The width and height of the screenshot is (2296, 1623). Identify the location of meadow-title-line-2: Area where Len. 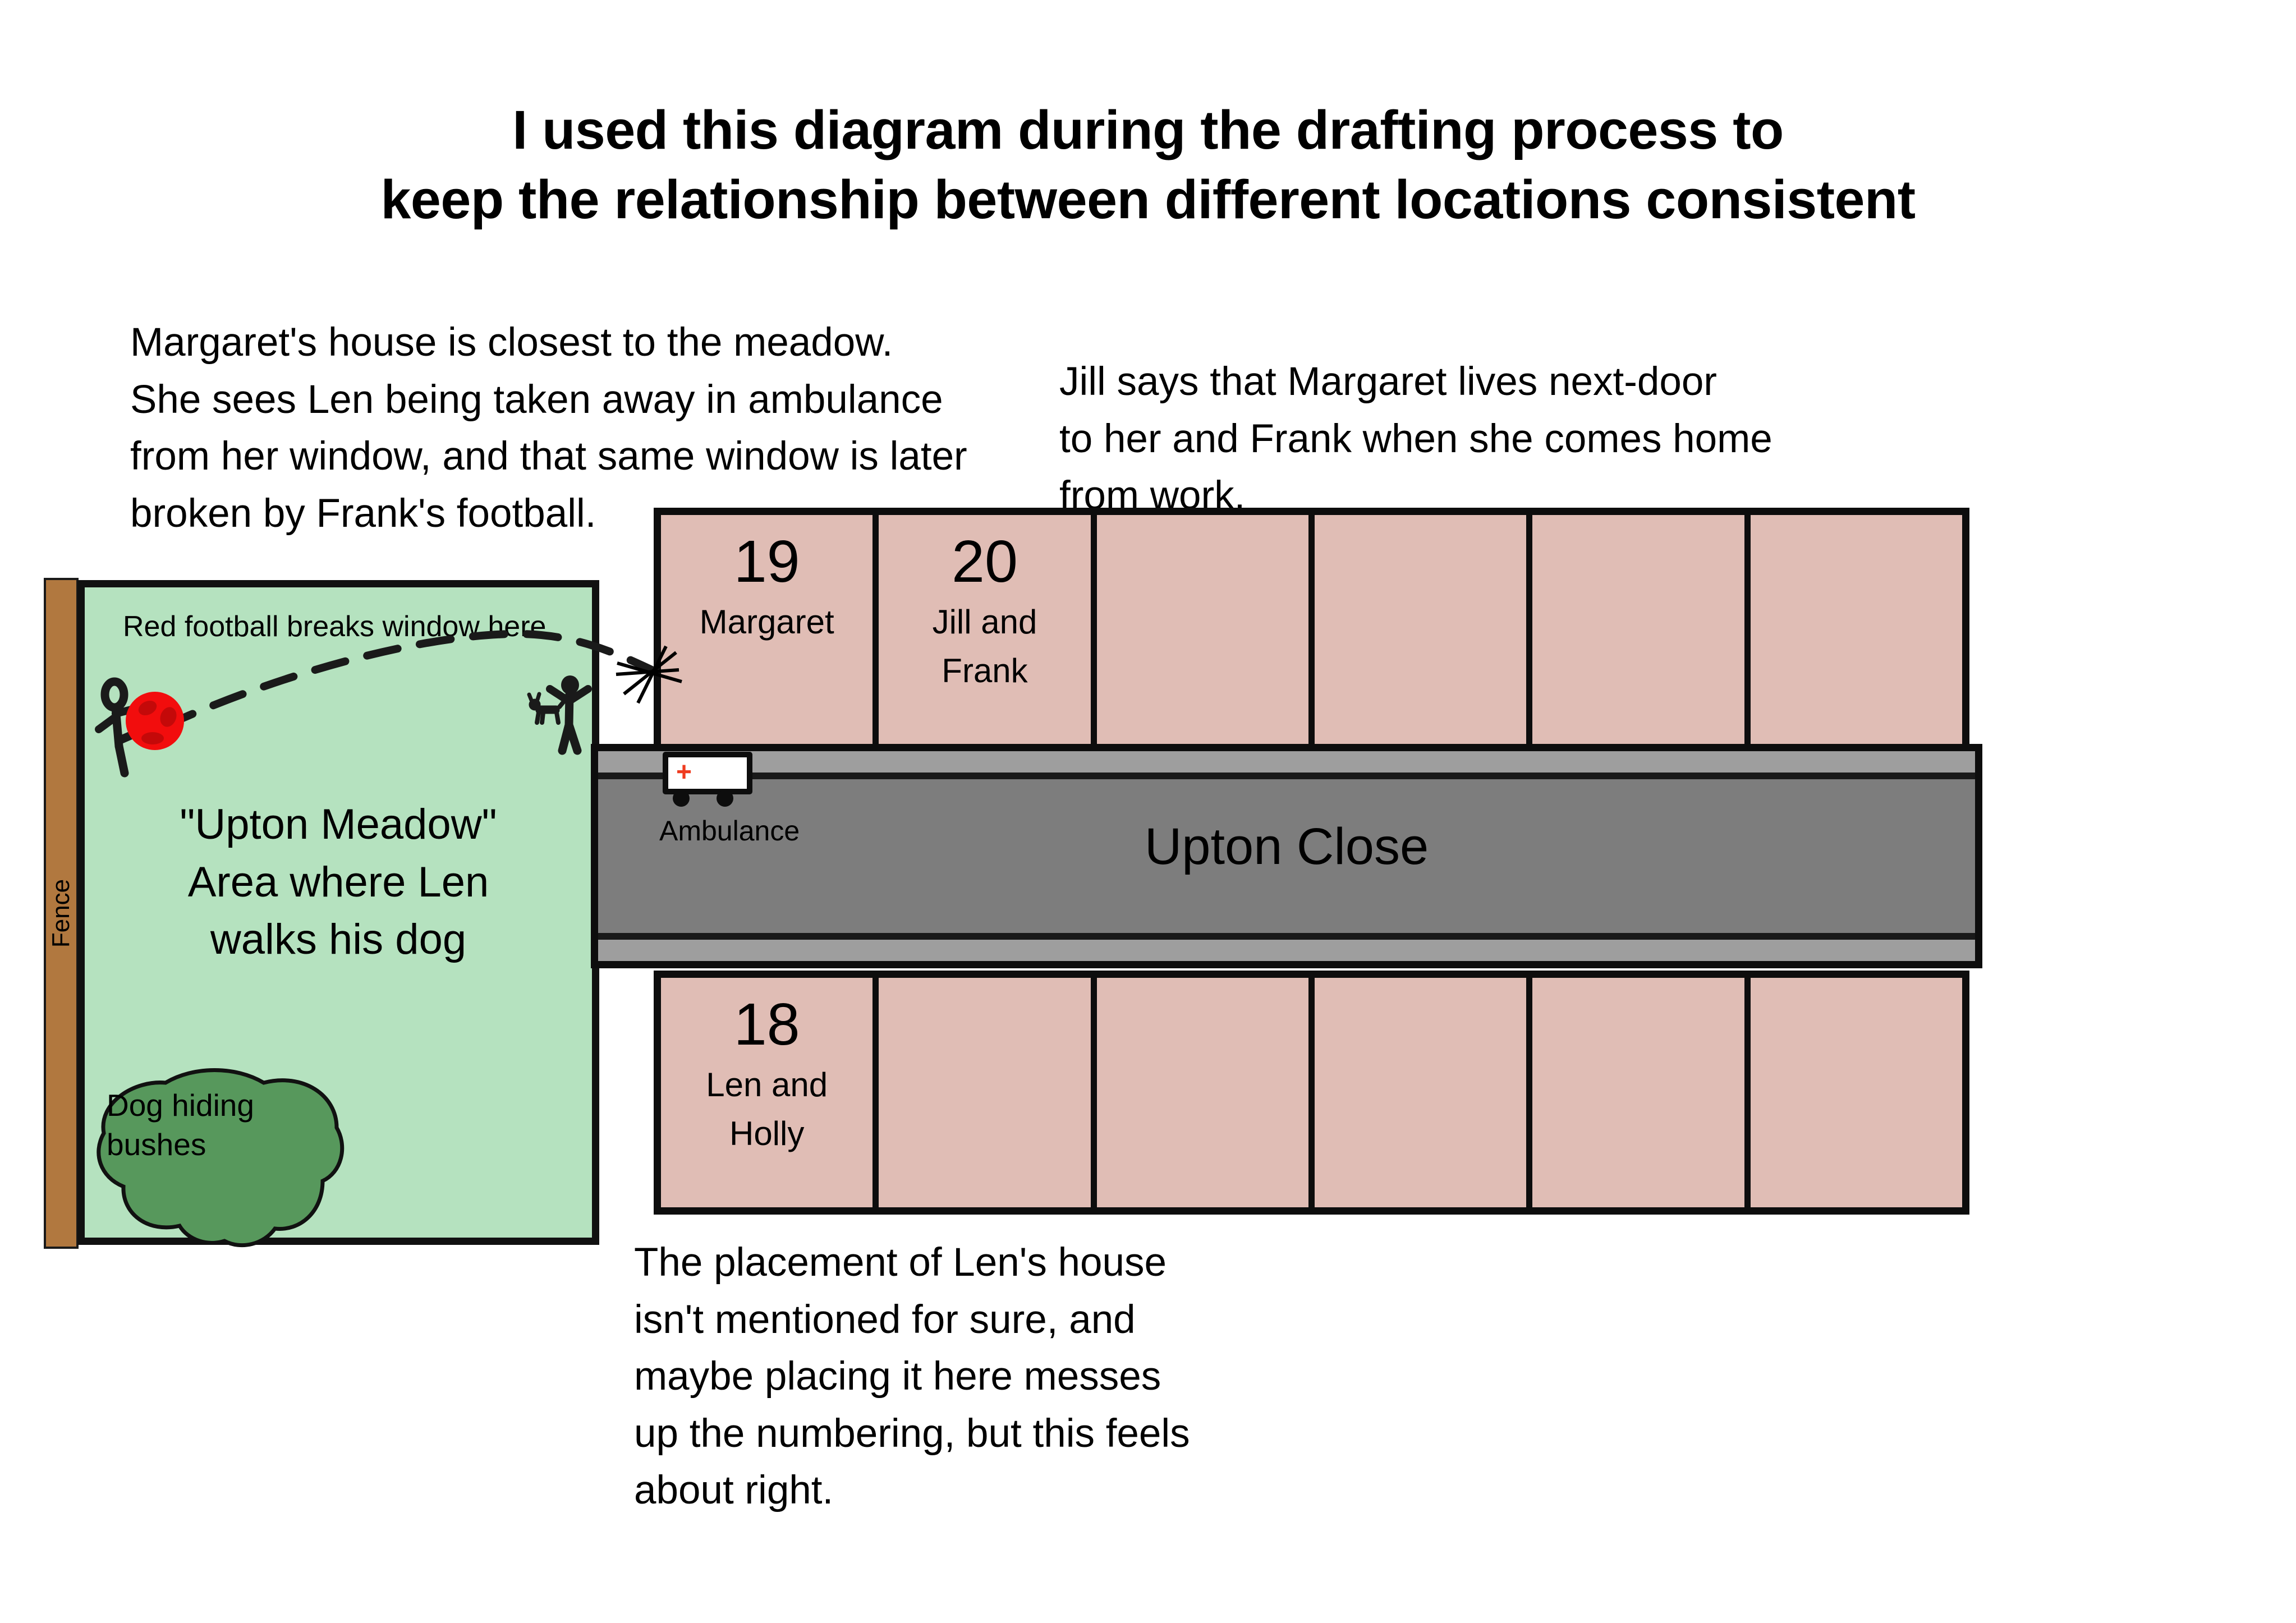
(338, 882).